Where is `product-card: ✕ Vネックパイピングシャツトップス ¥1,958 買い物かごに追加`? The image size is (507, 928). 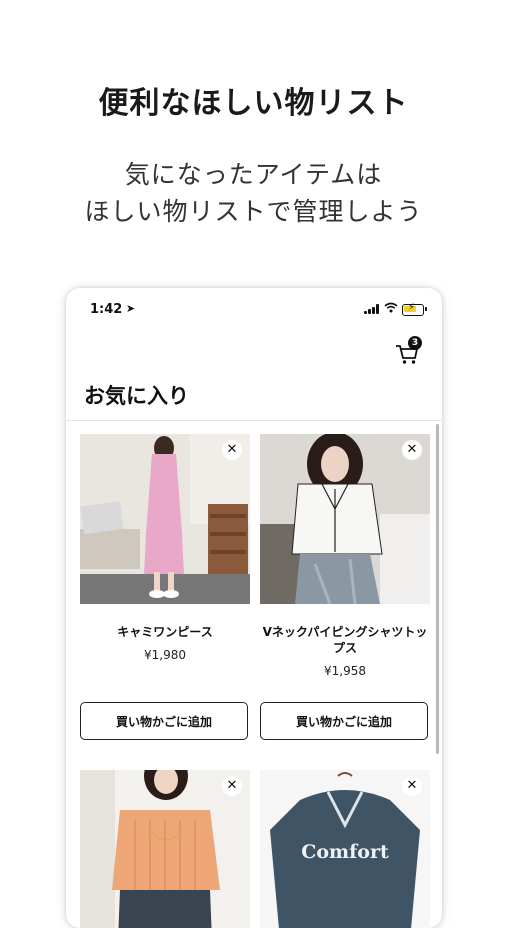 product-card: ✕ Vネックパイピングシャツトップス ¥1,958 買い物かごに追加 is located at coordinates (345, 594).